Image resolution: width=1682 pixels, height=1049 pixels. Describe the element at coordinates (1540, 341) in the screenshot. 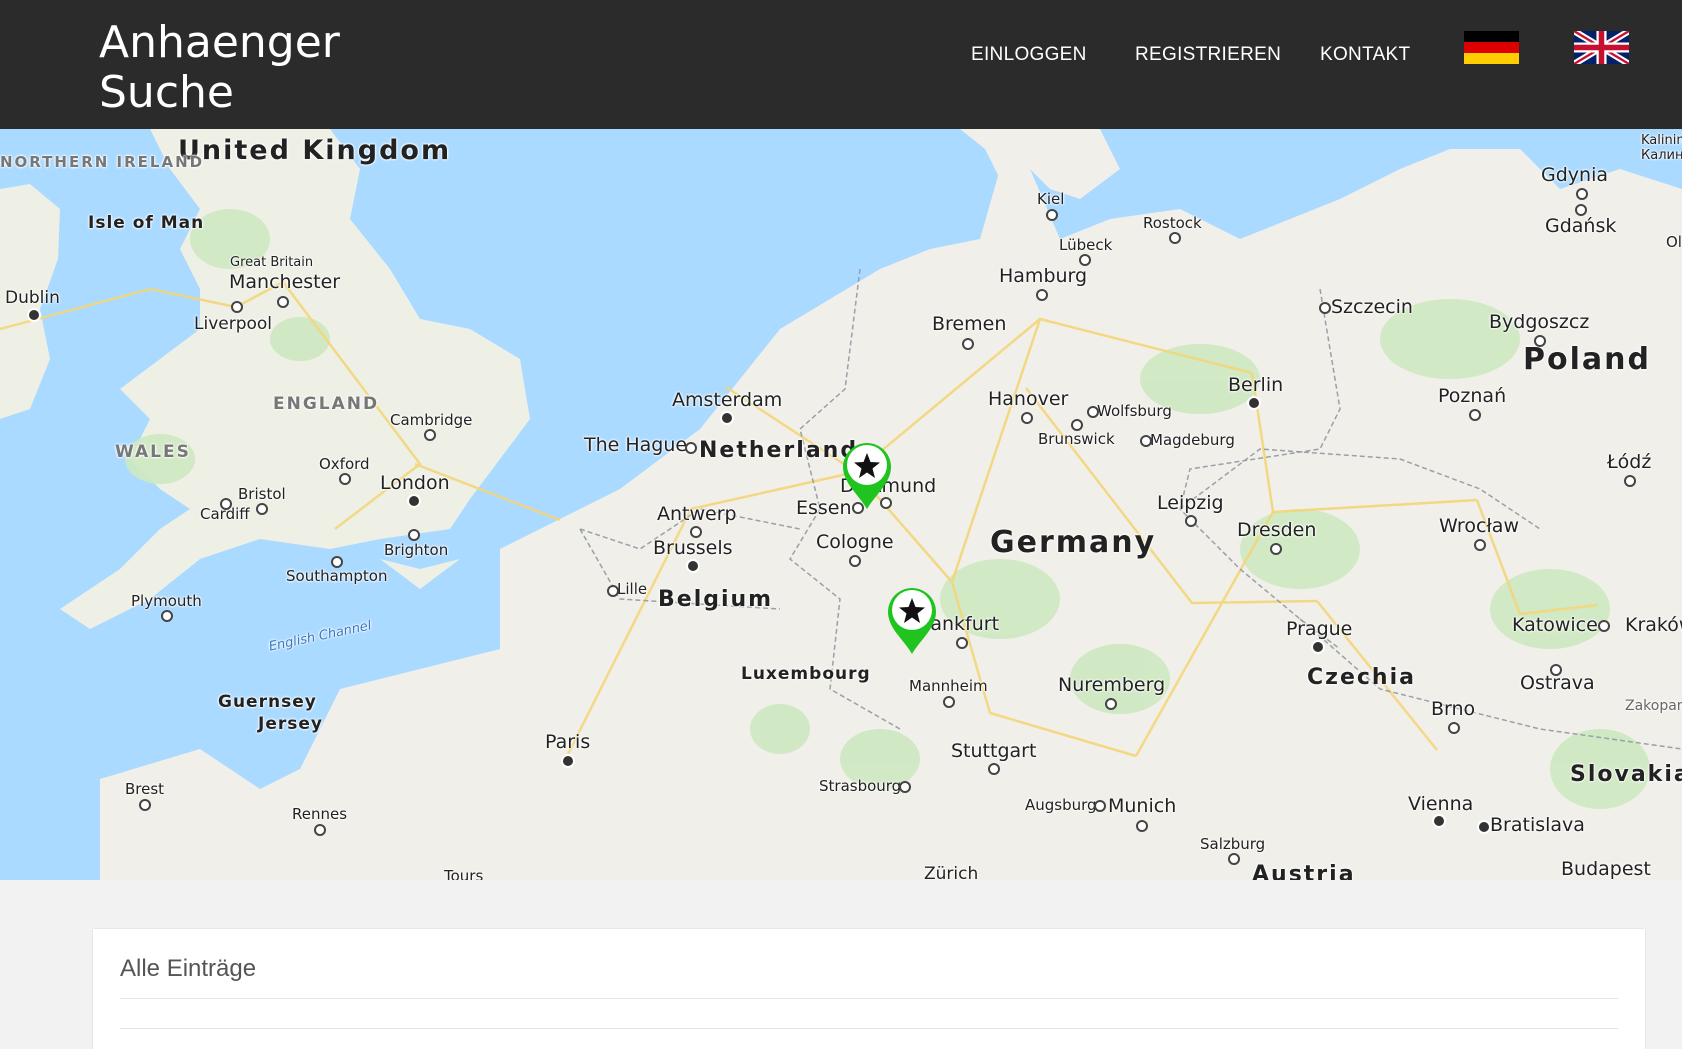

I see `bydgoszcz-dot` at that location.